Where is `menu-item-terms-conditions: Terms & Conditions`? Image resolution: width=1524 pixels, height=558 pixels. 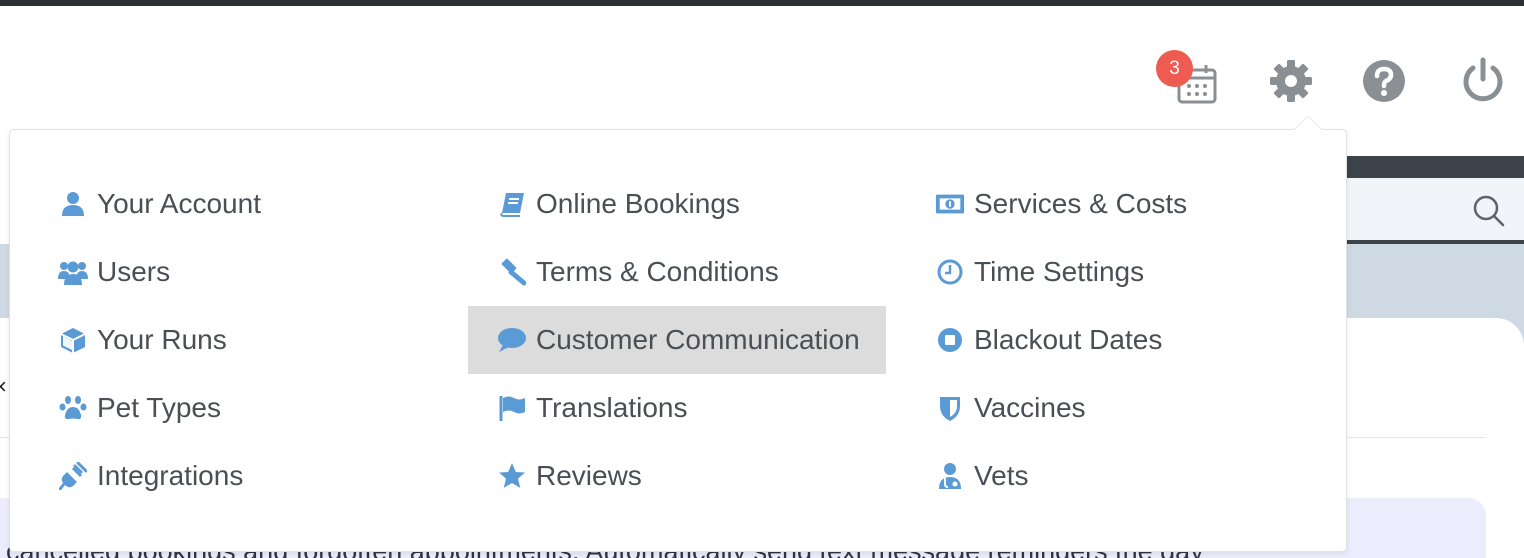
menu-item-terms-conditions: Terms & Conditions is located at coordinates (677, 272).